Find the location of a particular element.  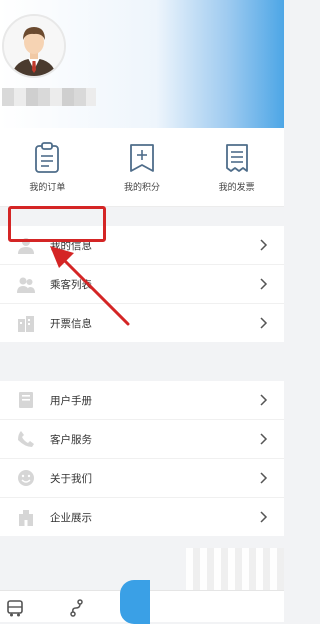

user-avatar-icon is located at coordinates (34, 46).